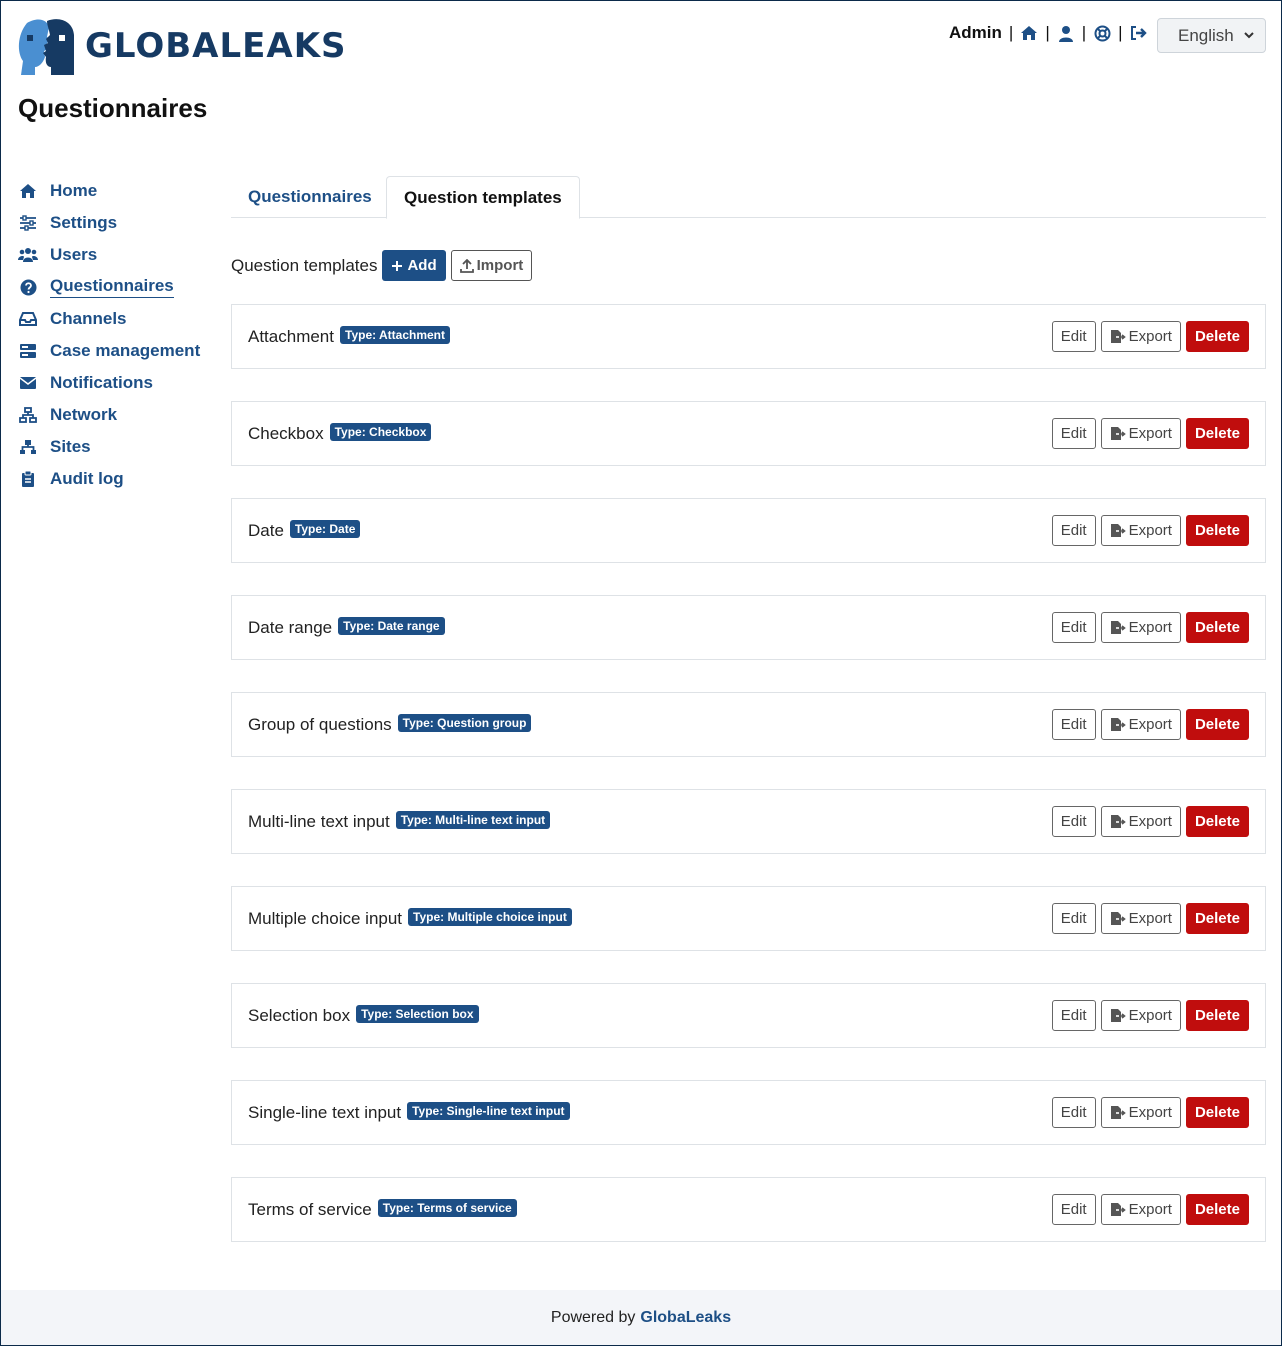  What do you see at coordinates (325, 1112) in the screenshot?
I see `template-name: Single-line text input` at bounding box center [325, 1112].